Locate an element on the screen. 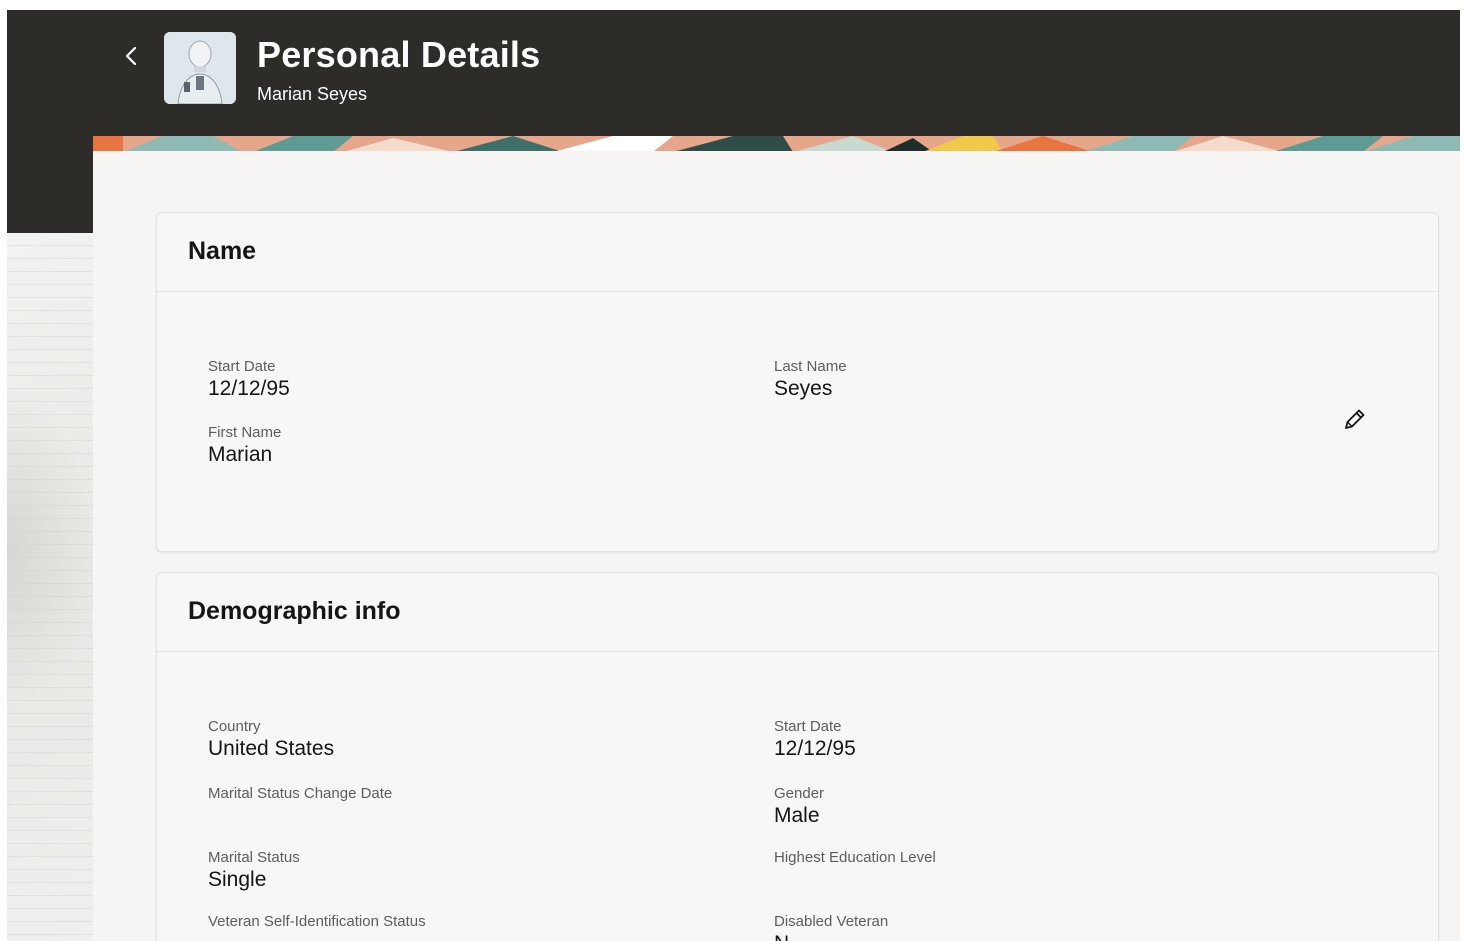 The height and width of the screenshot is (941, 1466). field-label: First Name is located at coordinates (245, 432).